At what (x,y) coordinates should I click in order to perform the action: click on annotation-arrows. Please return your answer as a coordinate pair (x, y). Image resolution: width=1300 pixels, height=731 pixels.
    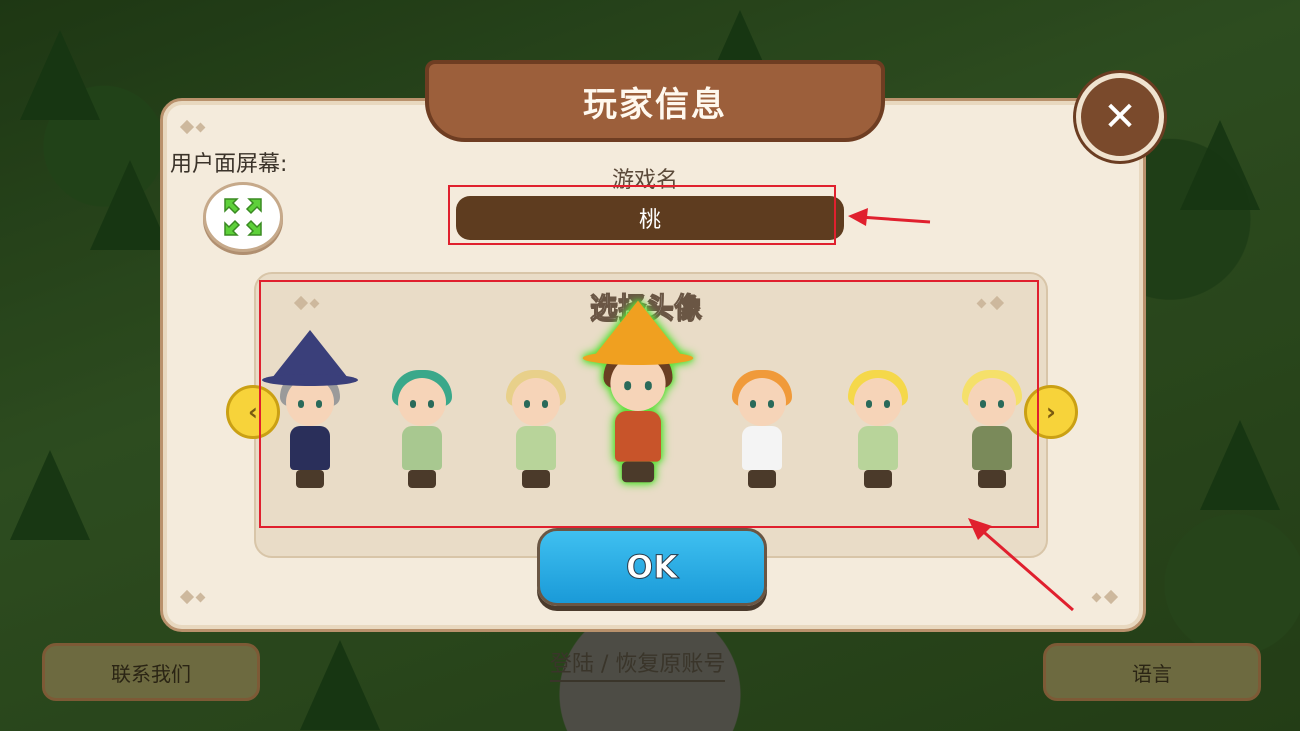
    Looking at the image, I should click on (961, 410).